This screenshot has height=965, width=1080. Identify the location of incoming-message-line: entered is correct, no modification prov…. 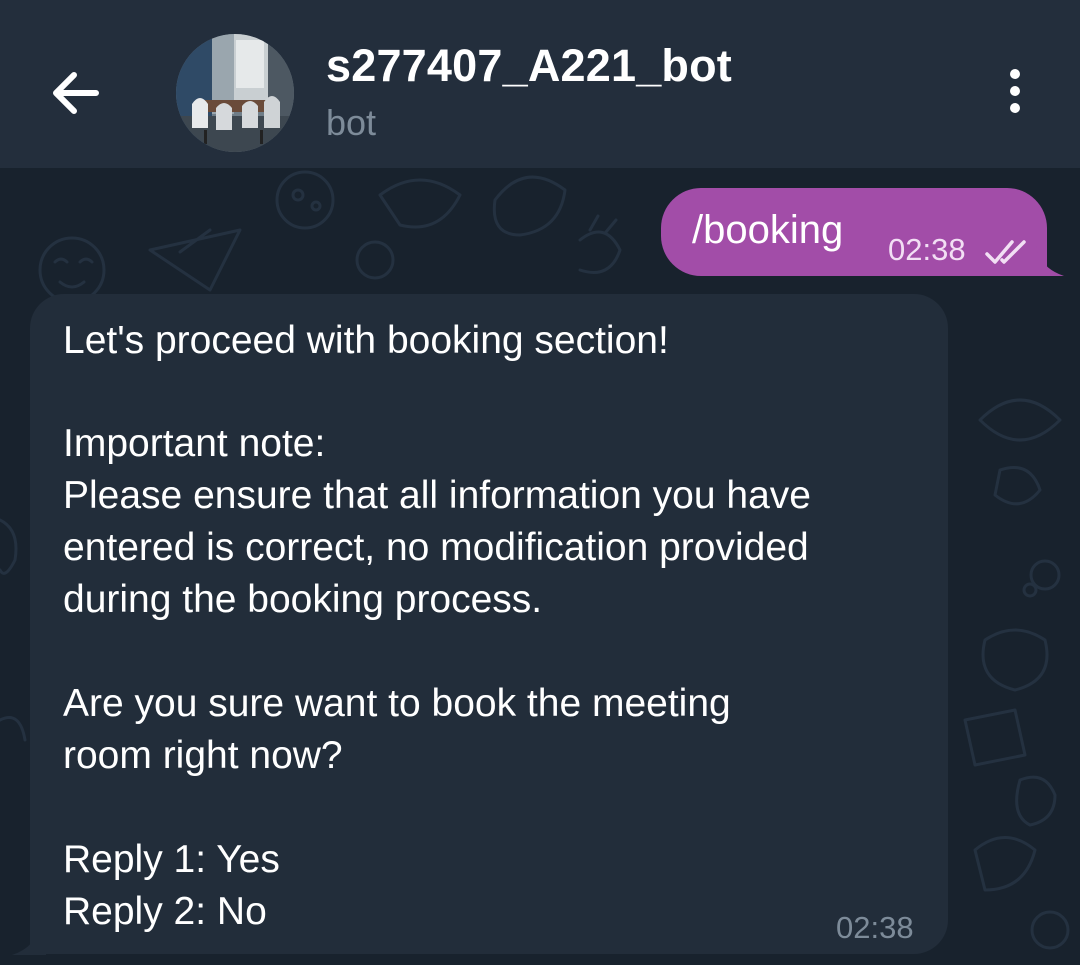
(436, 547).